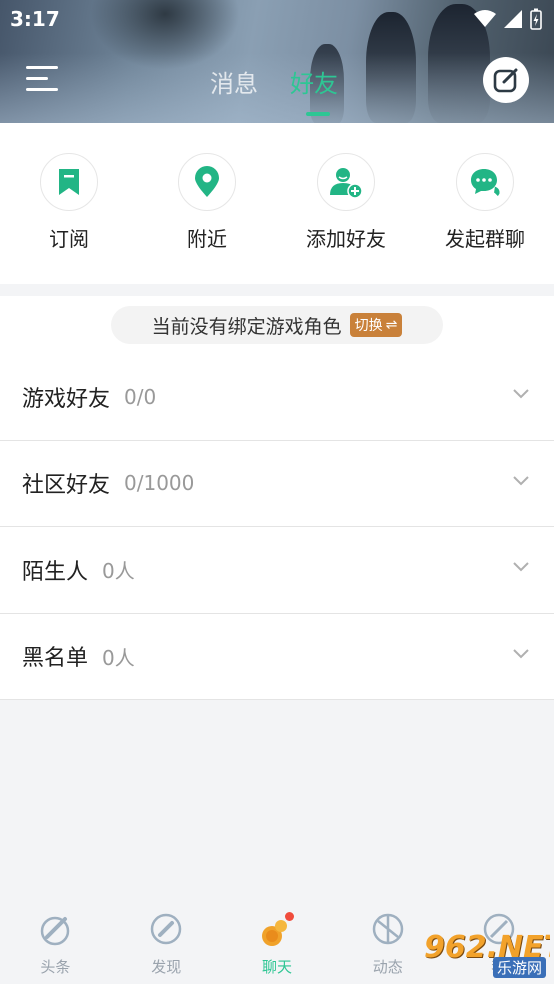 This screenshot has height=984, width=554. I want to click on bind-notice-area: 当前没有绑定游戏角色 切换 ⇌, so click(277, 325).